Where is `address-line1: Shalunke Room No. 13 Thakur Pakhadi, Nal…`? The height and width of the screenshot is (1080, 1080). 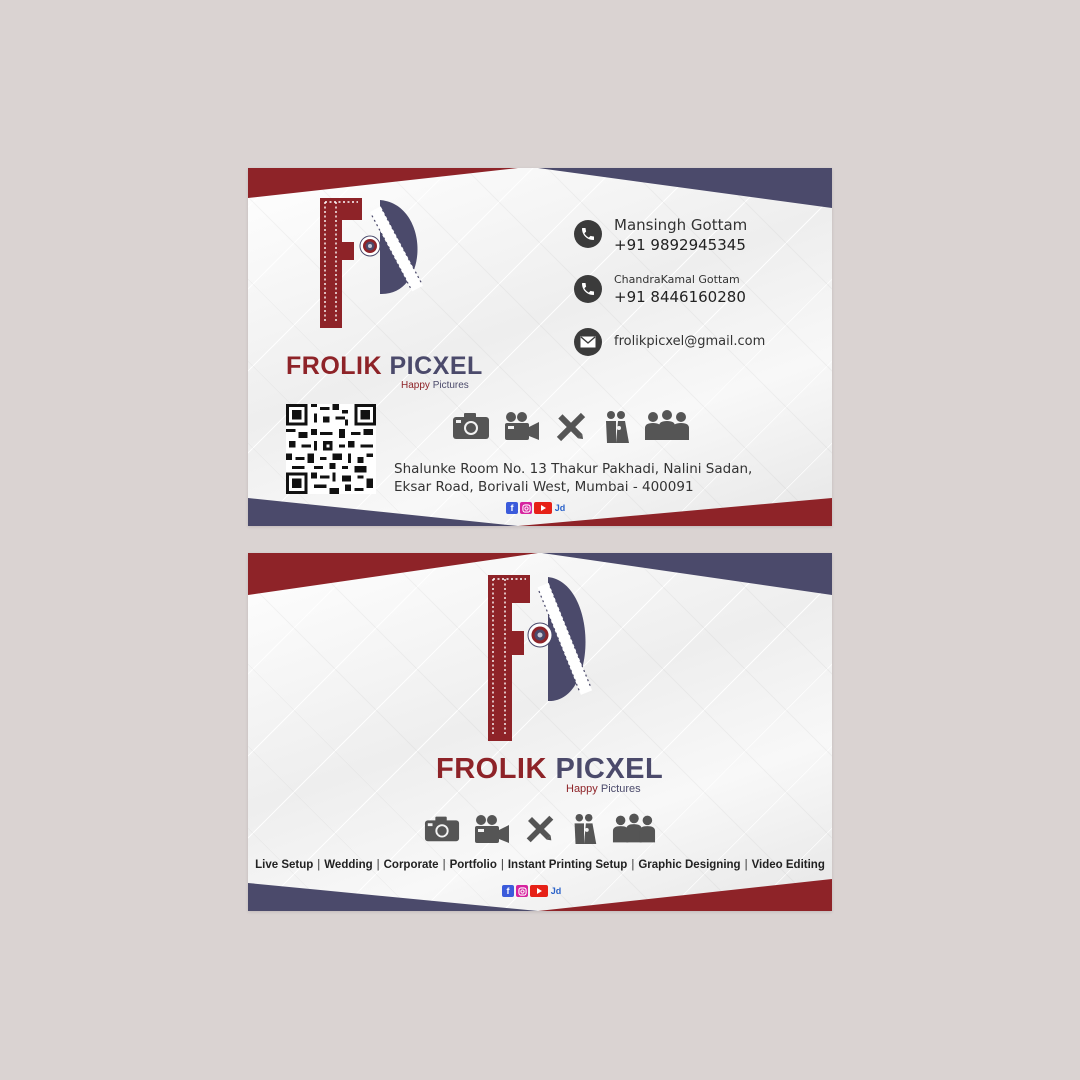 address-line1: Shalunke Room No. 13 Thakur Pakhadi, Nal… is located at coordinates (573, 469).